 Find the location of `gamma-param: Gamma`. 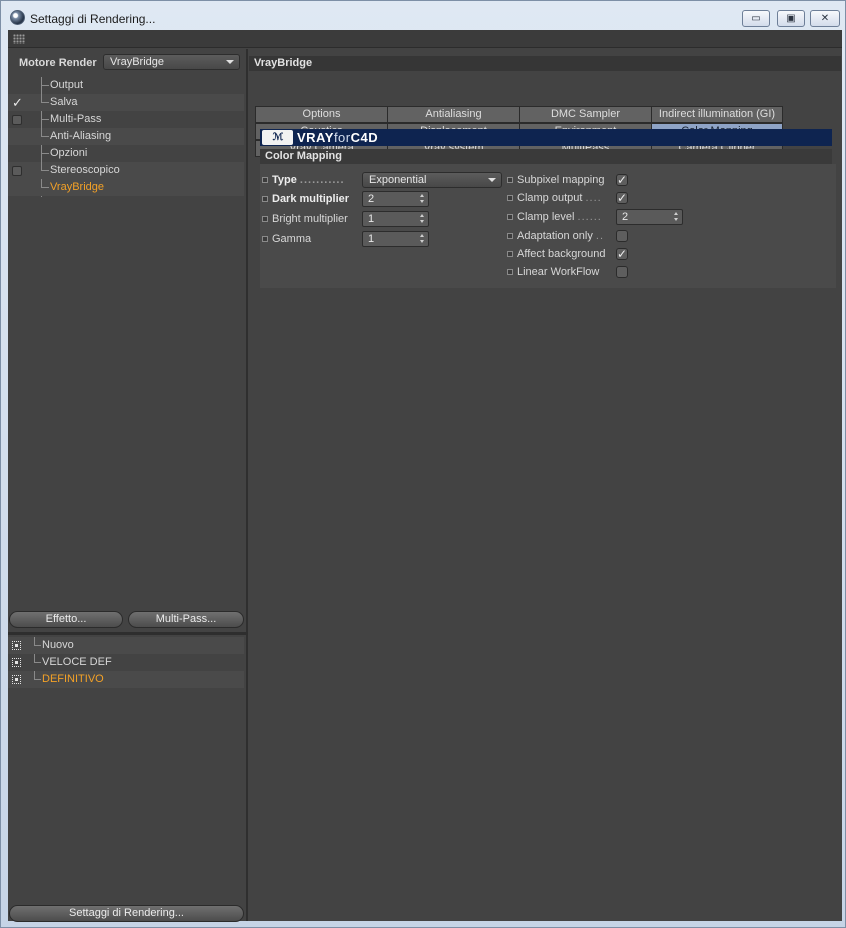

gamma-param: Gamma is located at coordinates (312, 239).